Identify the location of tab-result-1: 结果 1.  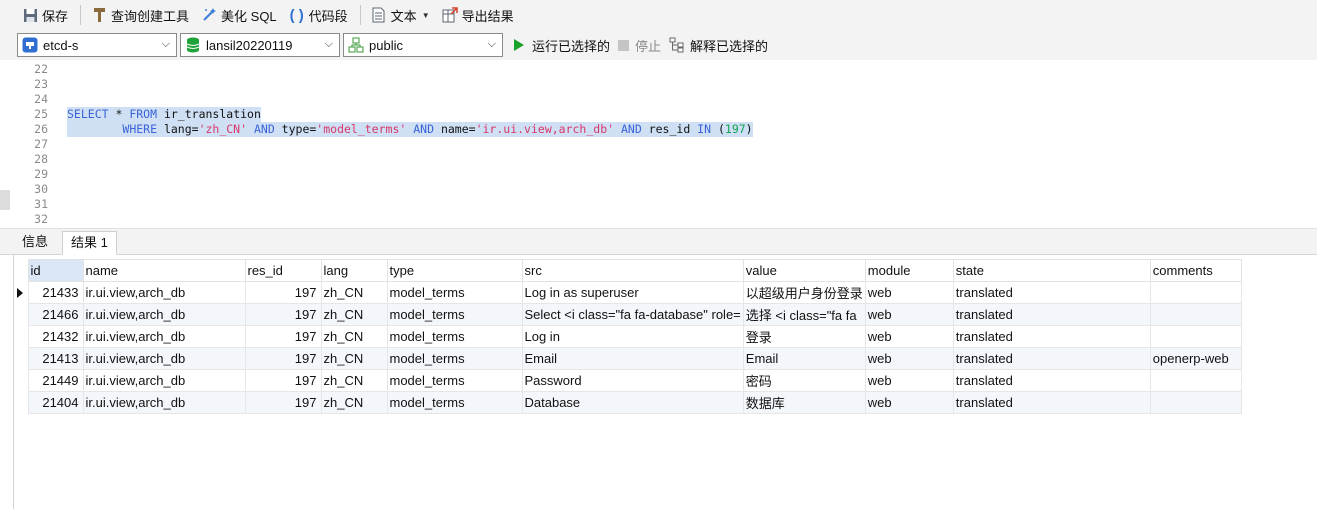
(89, 243).